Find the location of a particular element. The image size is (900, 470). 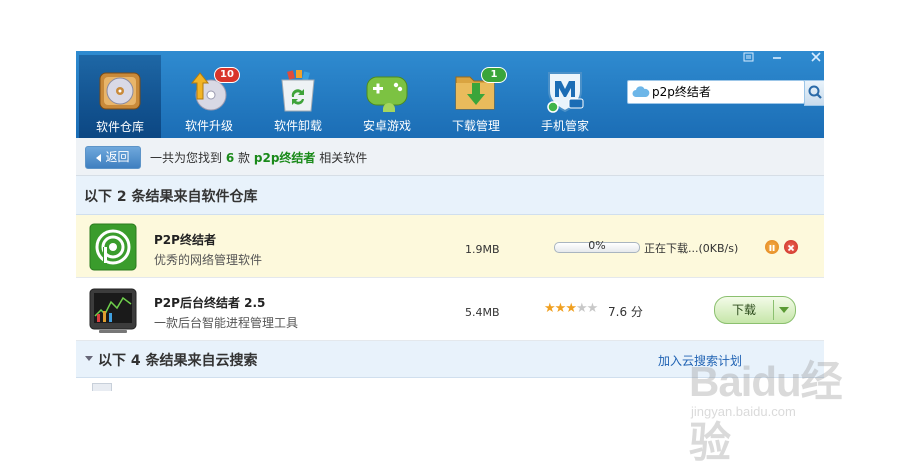

download-label: 下载 is located at coordinates (743, 310).